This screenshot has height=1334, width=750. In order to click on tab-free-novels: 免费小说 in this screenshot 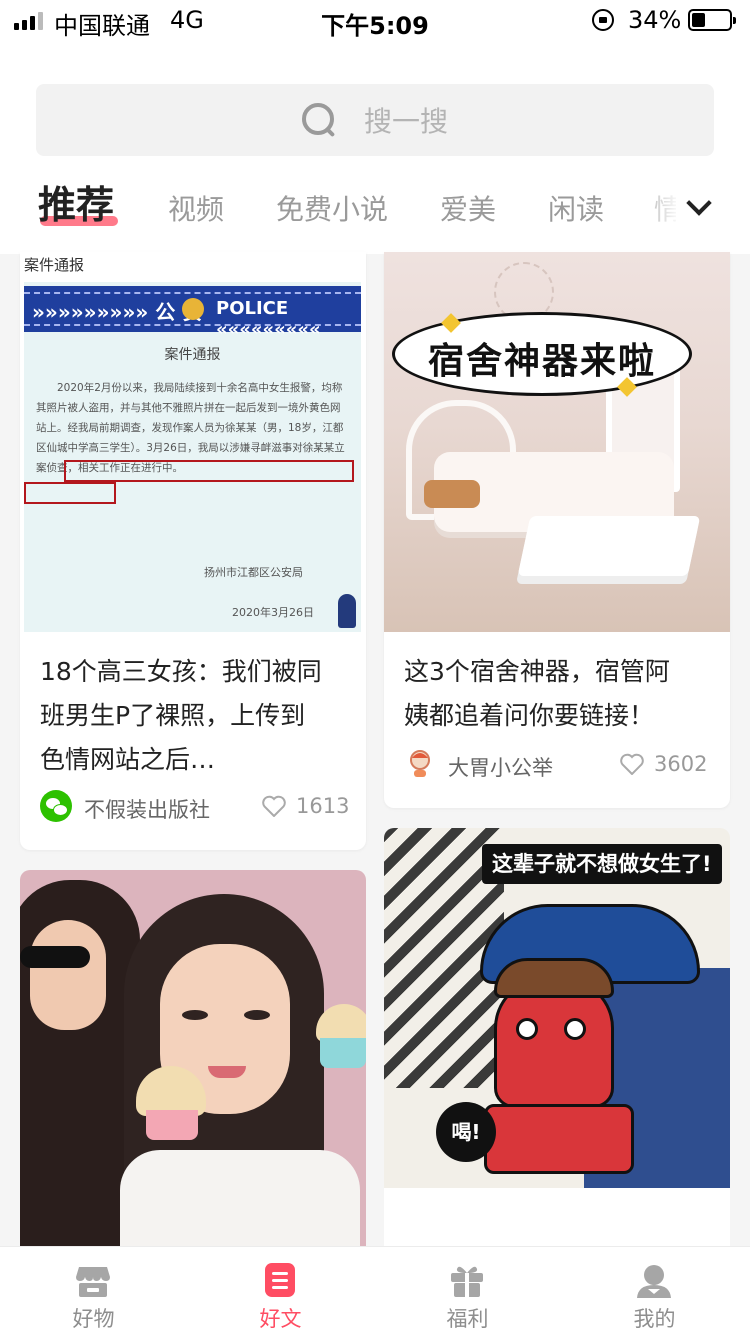, I will do `click(332, 208)`.